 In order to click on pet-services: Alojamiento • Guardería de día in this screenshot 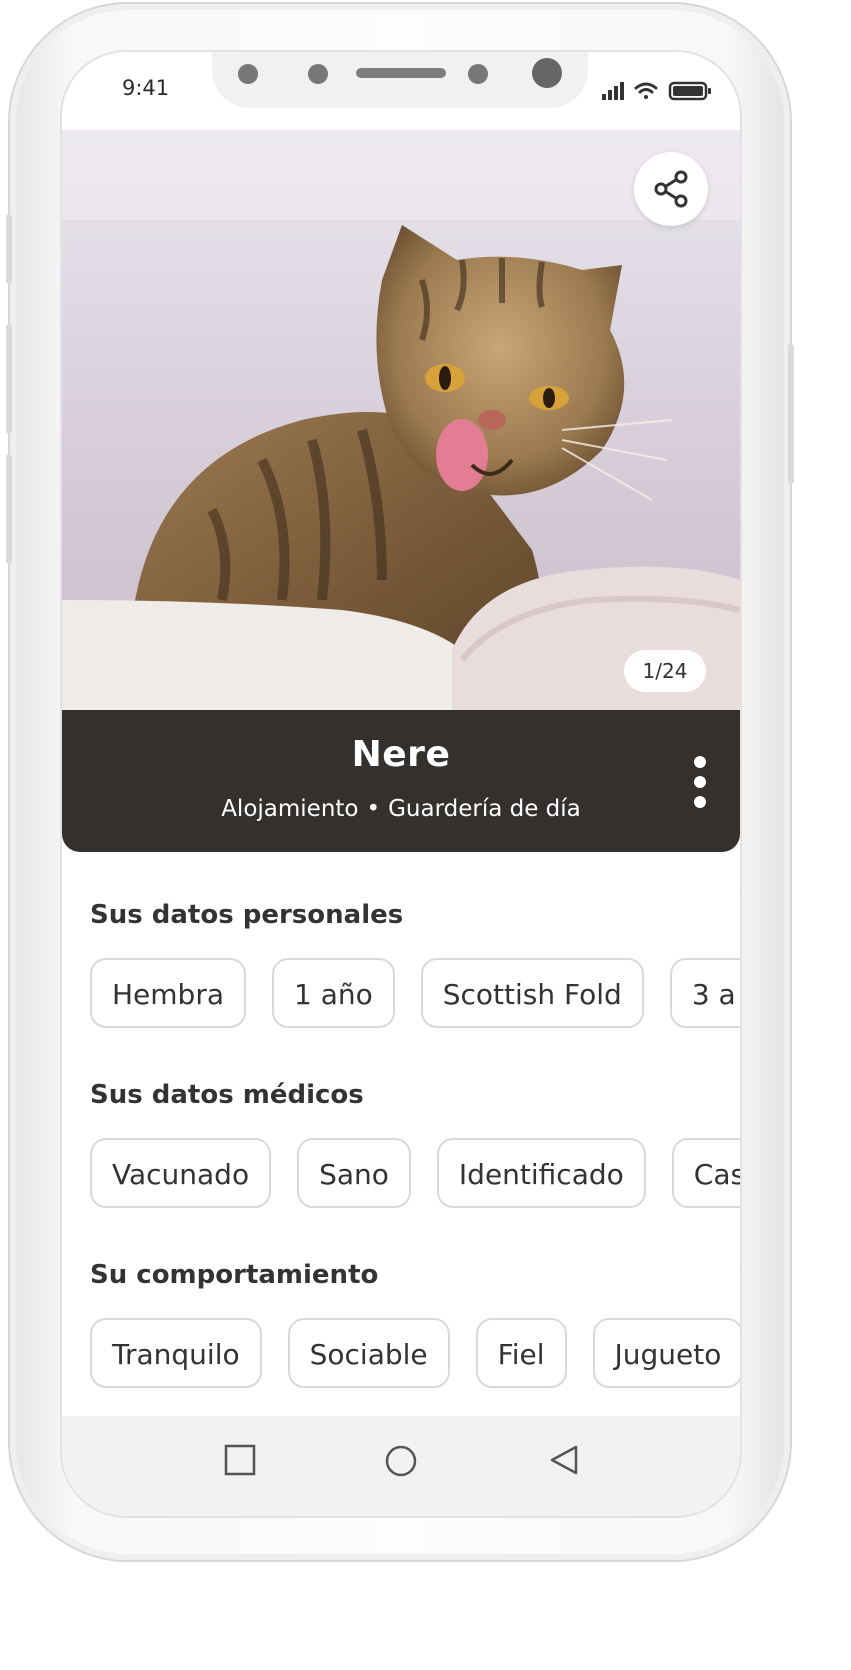, I will do `click(401, 809)`.